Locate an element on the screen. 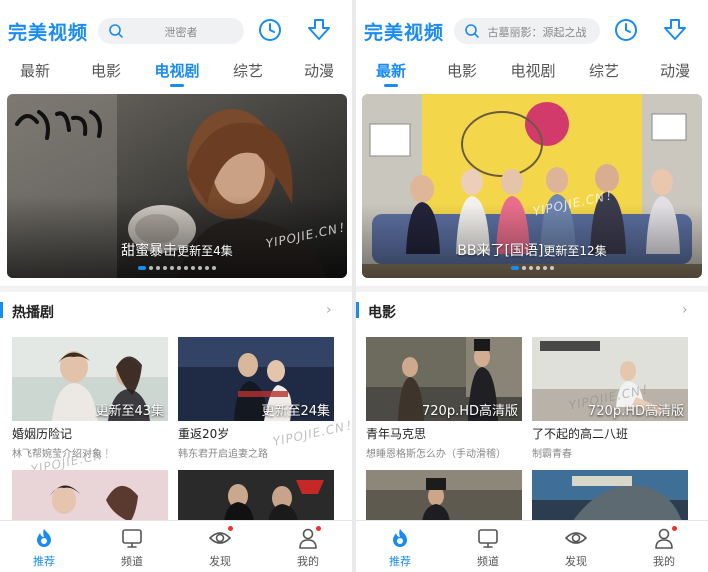  video-subtitle: 想睡恩格斯怎么办（手动滑稽） is located at coordinates (436, 454).